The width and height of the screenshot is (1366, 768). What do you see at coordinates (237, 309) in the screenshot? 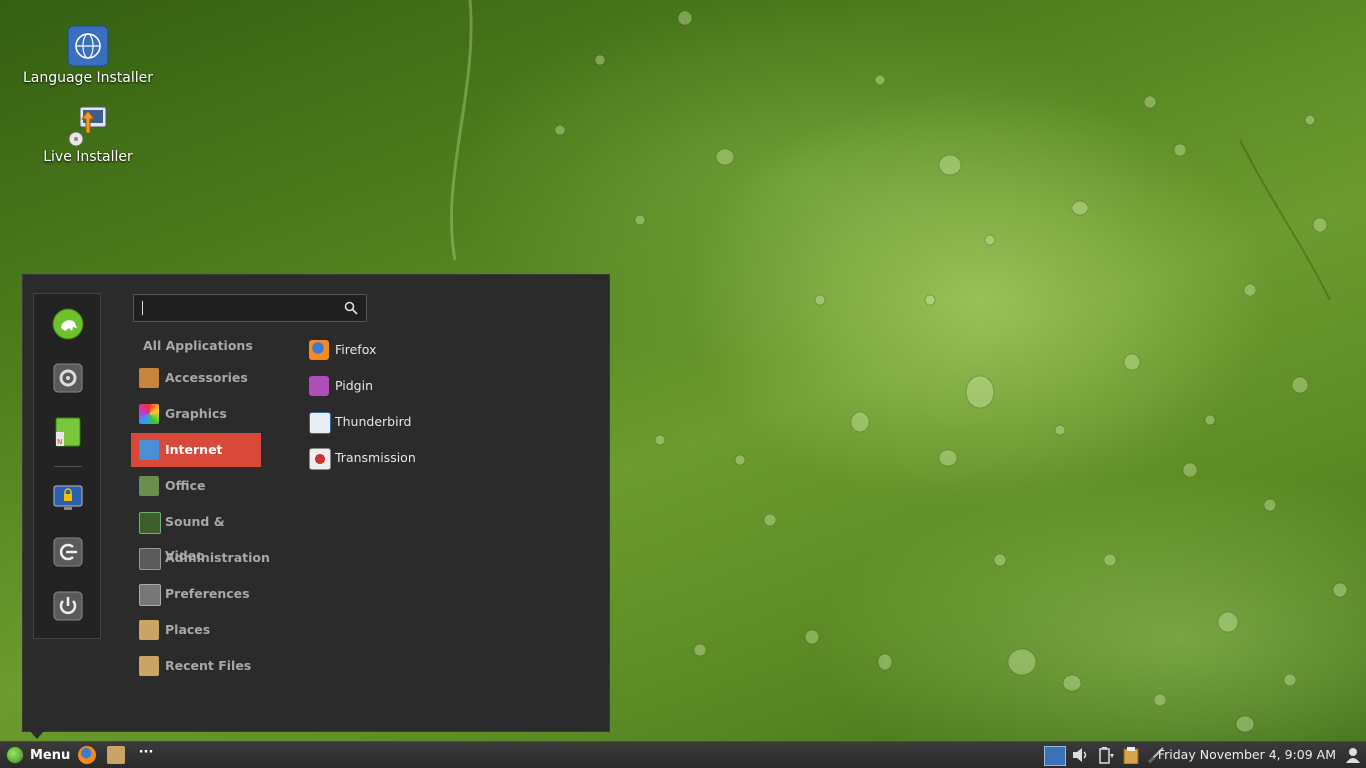
I see `search-input` at bounding box center [237, 309].